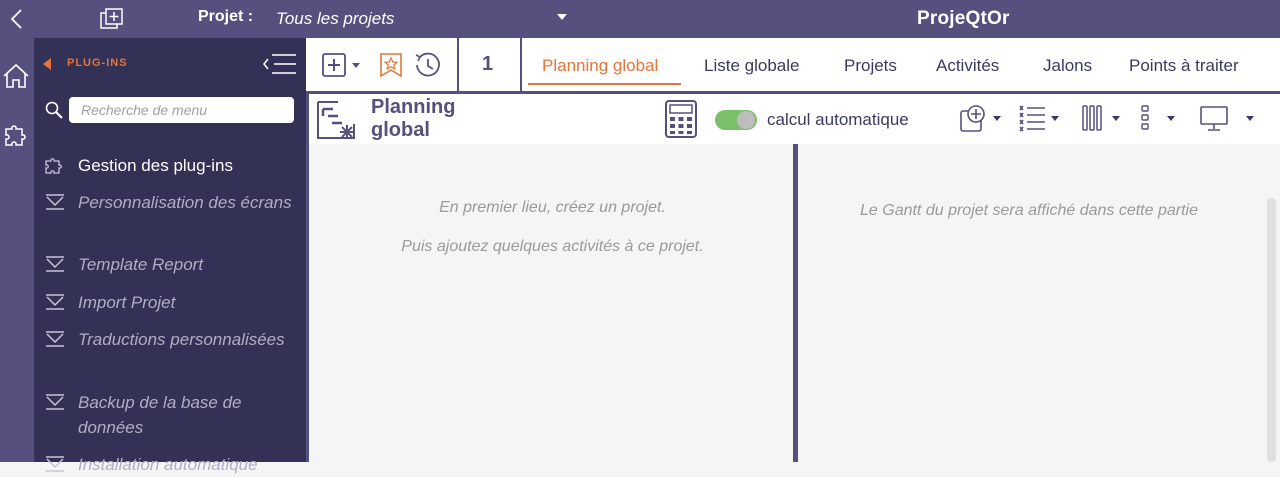 Image resolution: width=1280 pixels, height=477 pixels. Describe the element at coordinates (391, 65) in the screenshot. I see `bookmark-star-icon` at that location.